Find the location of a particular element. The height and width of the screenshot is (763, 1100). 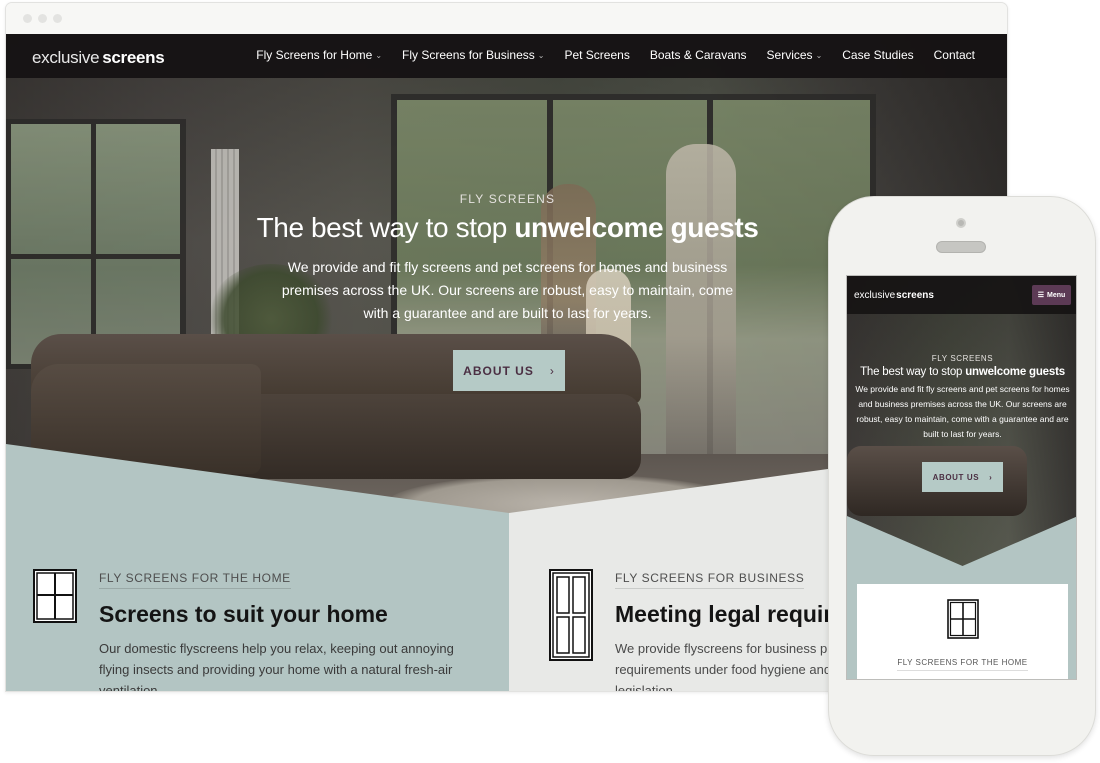

window-controls is located at coordinates (42, 18).